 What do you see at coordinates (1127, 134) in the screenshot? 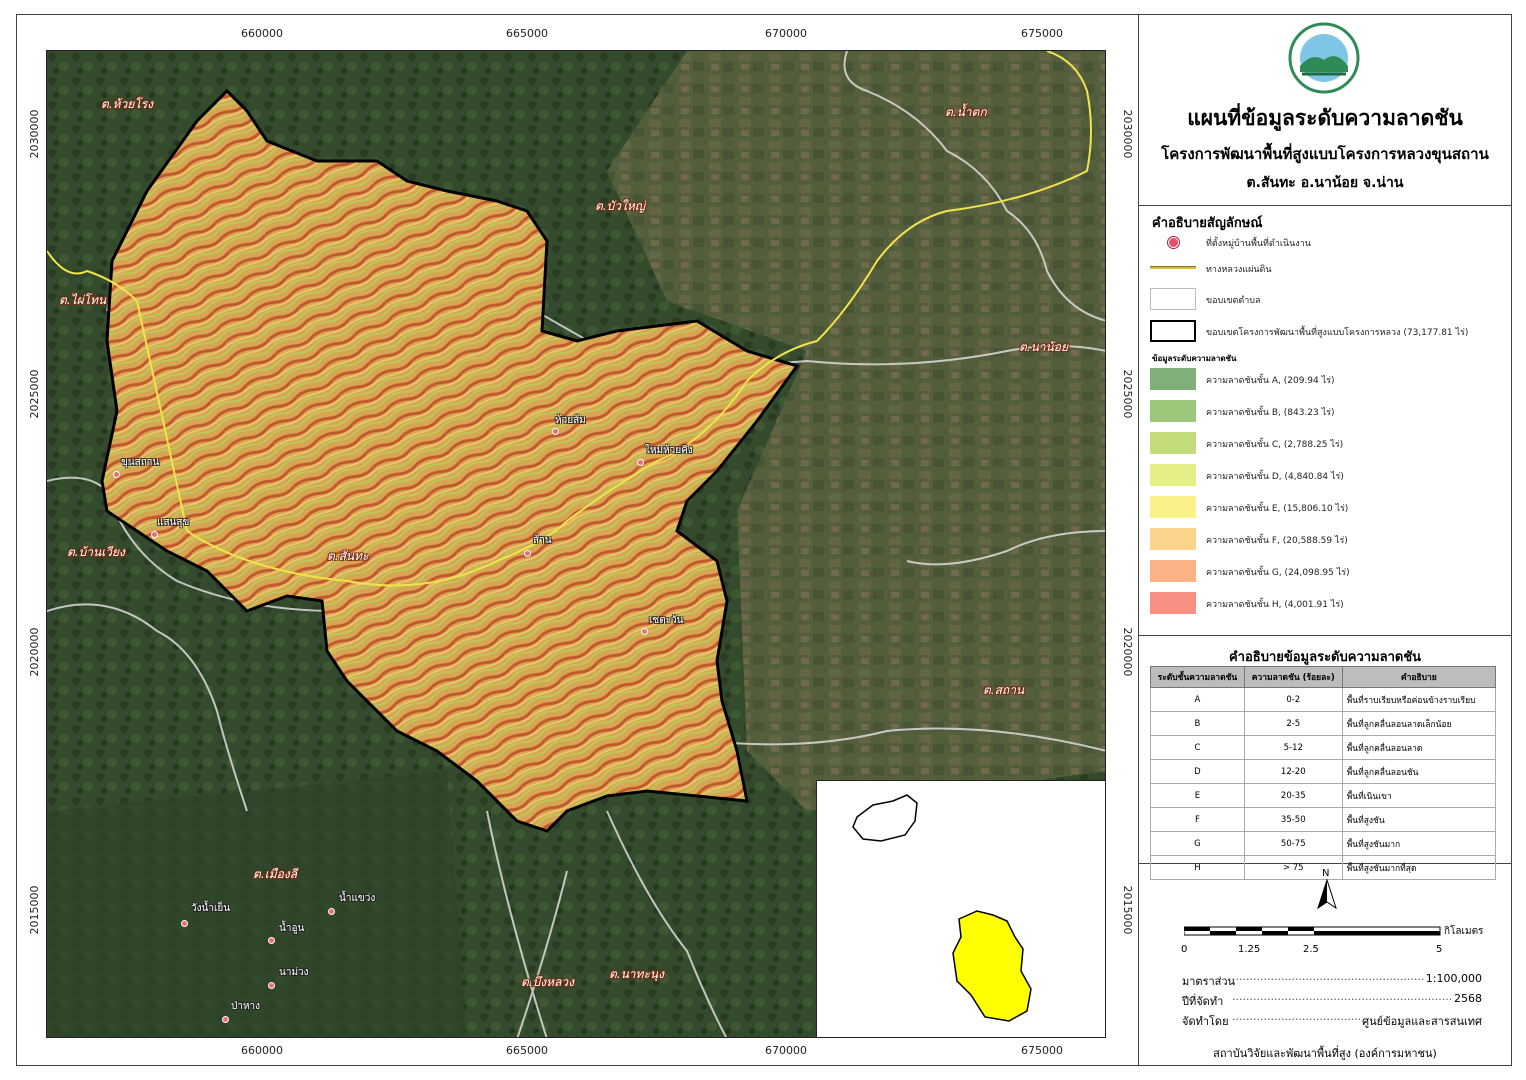
I see `coord-right-1: 2030000` at bounding box center [1127, 134].